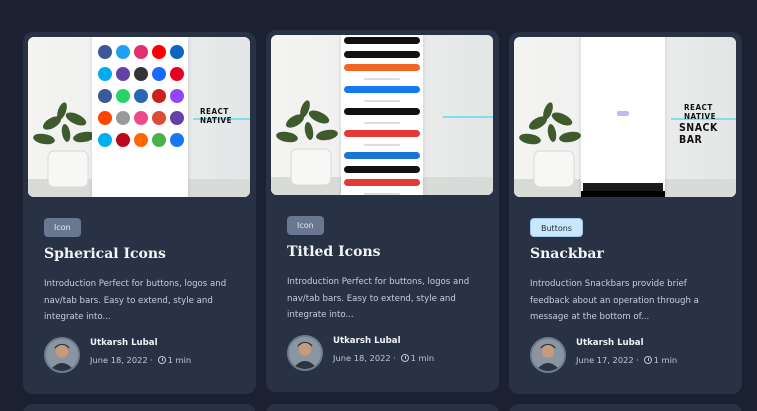 This screenshot has width=757, height=411. What do you see at coordinates (556, 227) in the screenshot?
I see `category-tag: Buttons` at bounding box center [556, 227].